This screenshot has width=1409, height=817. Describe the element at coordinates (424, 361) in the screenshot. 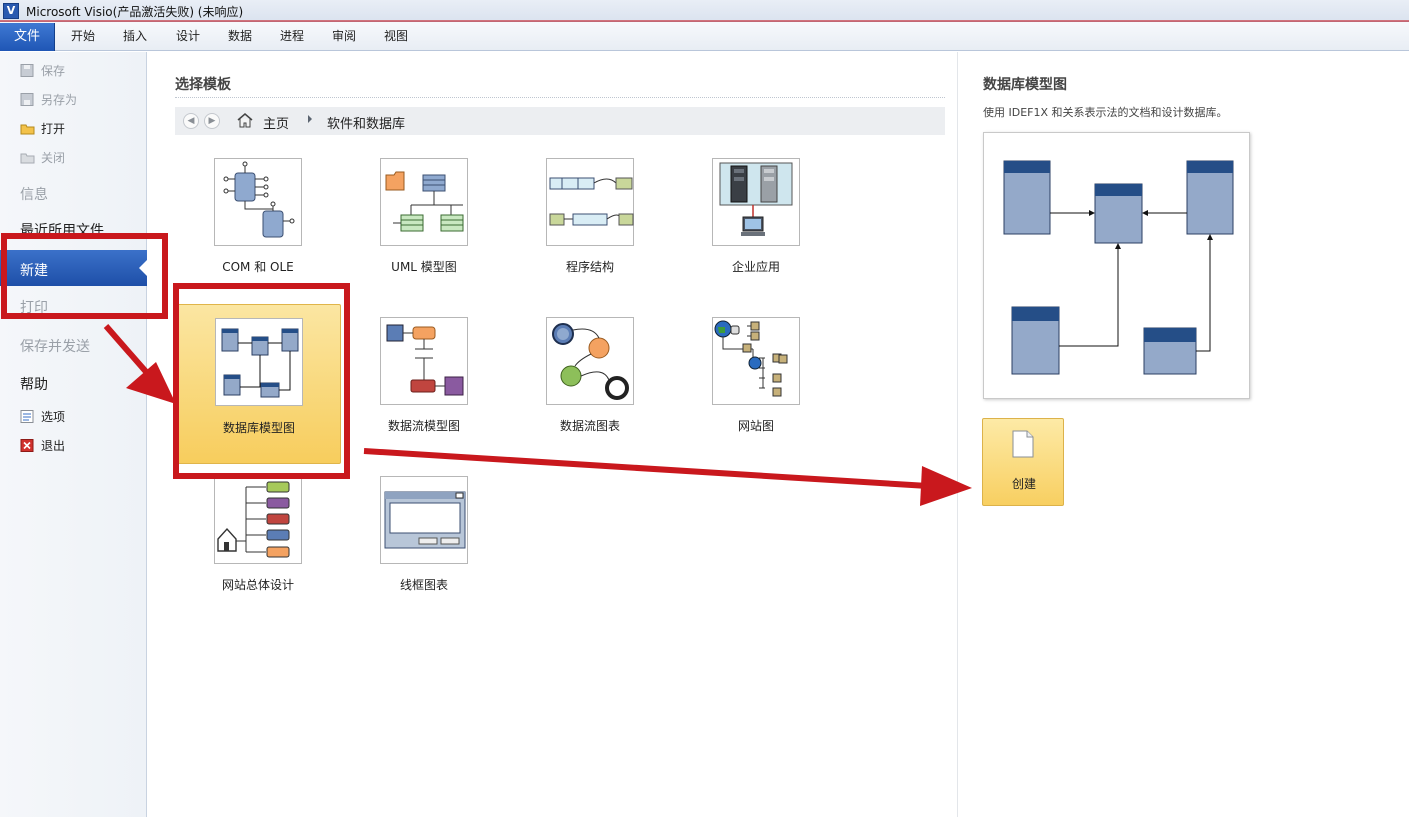

I see `data-flow-model-thumbnail` at that location.